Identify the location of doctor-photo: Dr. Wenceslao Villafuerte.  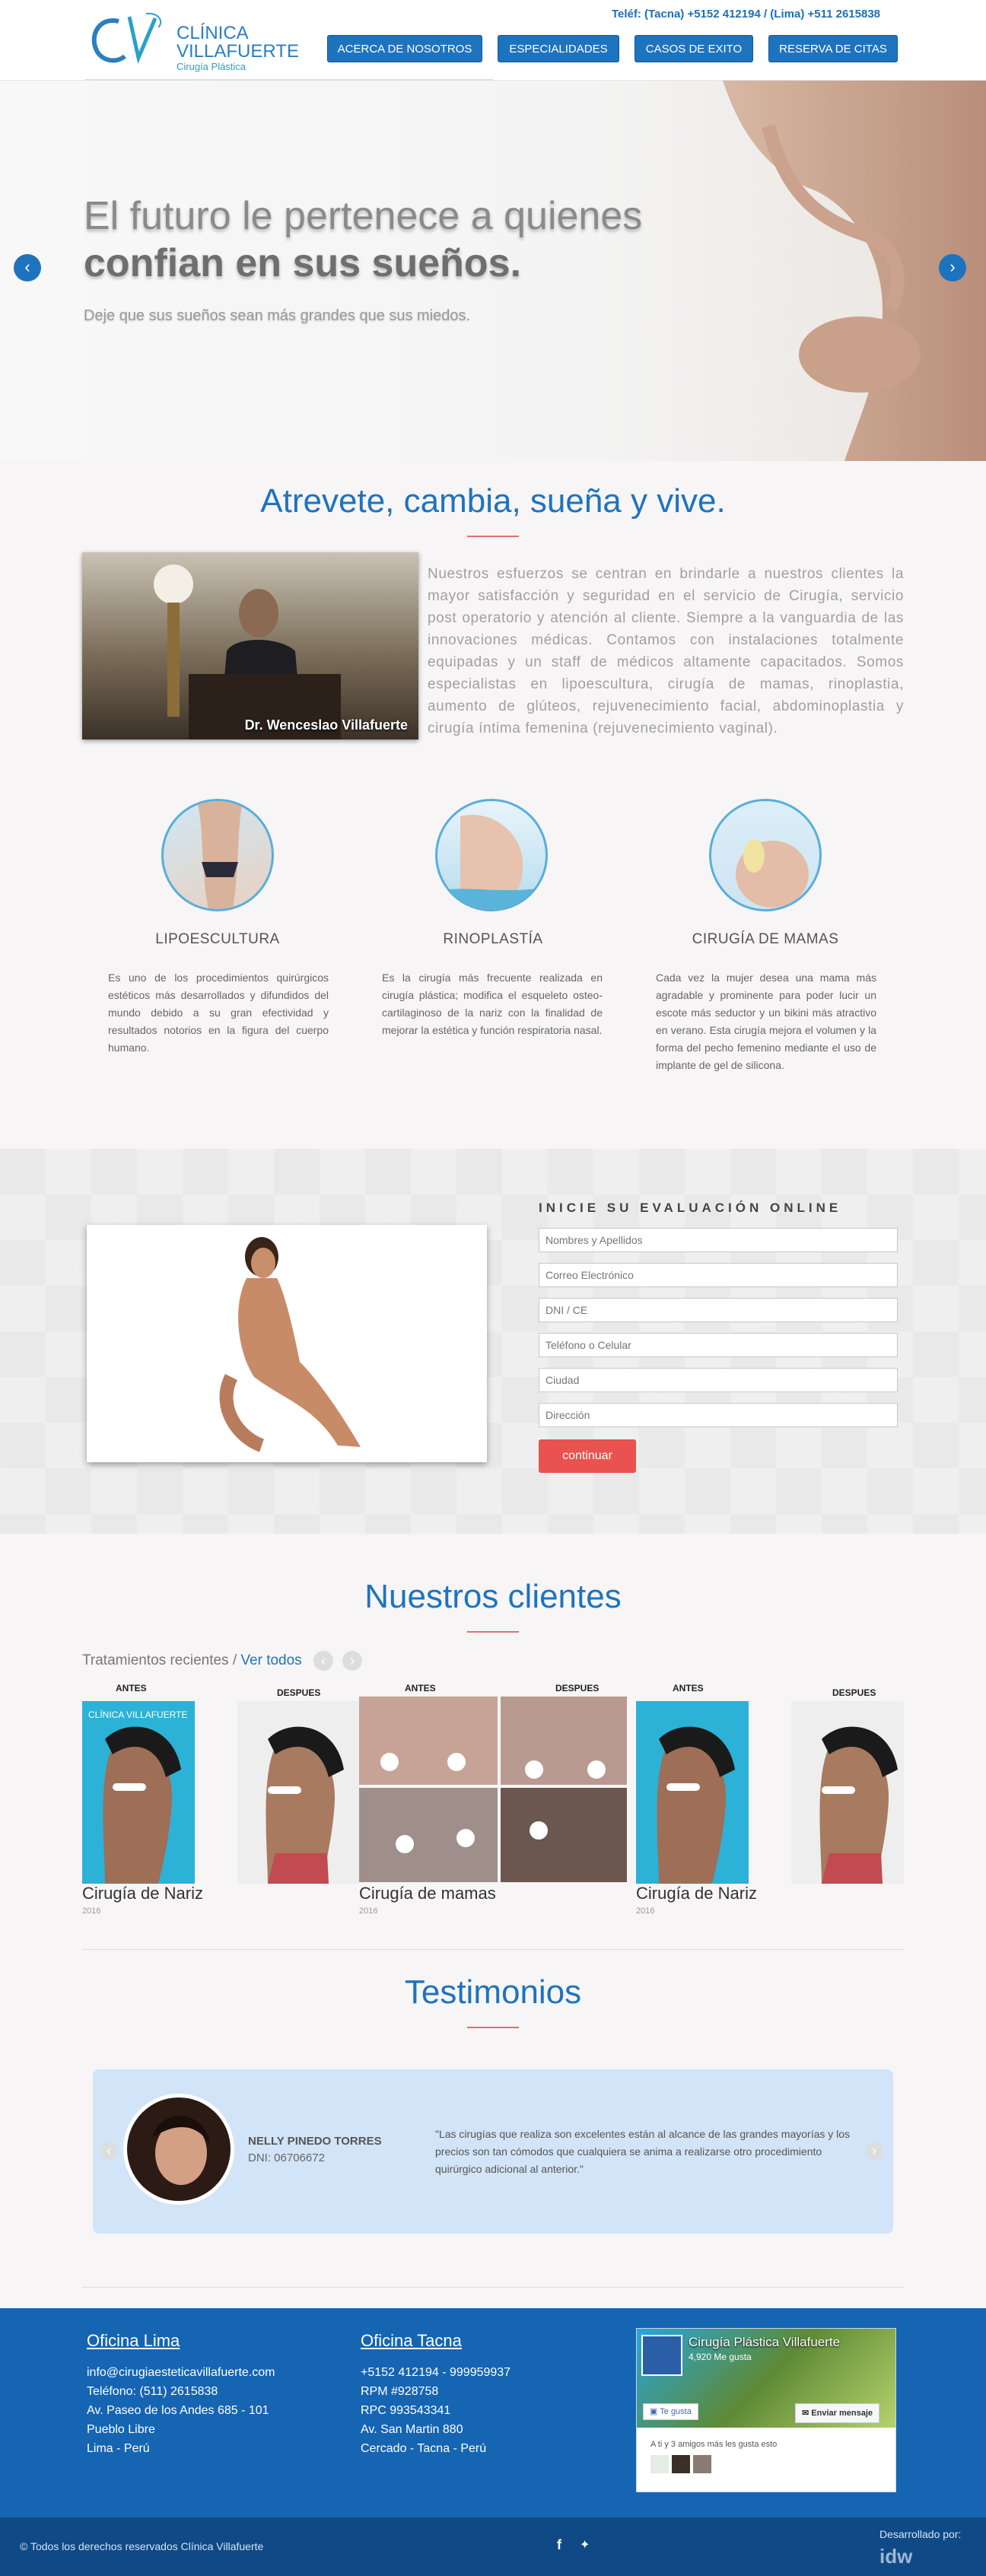
(250, 645).